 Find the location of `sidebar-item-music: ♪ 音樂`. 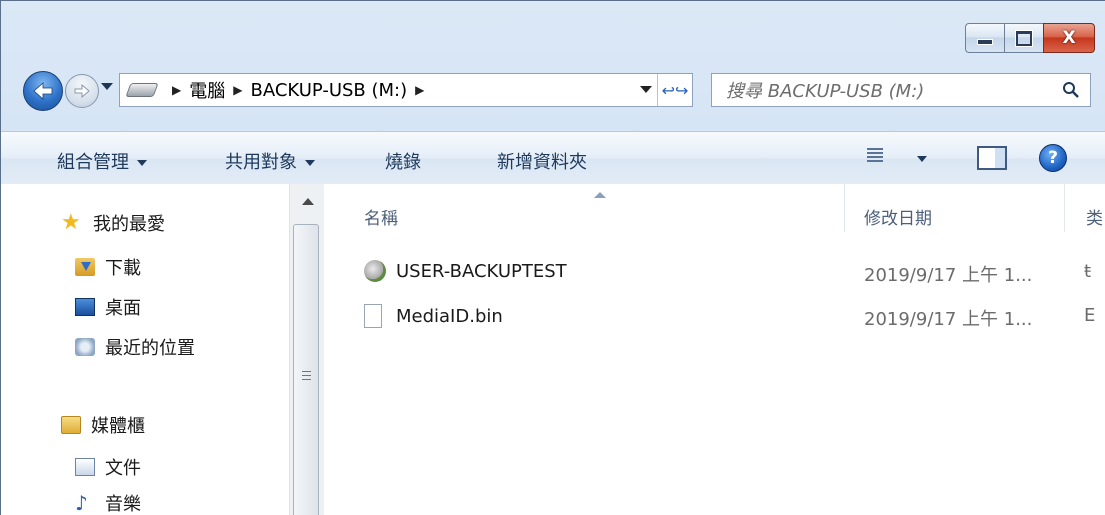

sidebar-item-music: ♪ 音樂 is located at coordinates (108, 502).